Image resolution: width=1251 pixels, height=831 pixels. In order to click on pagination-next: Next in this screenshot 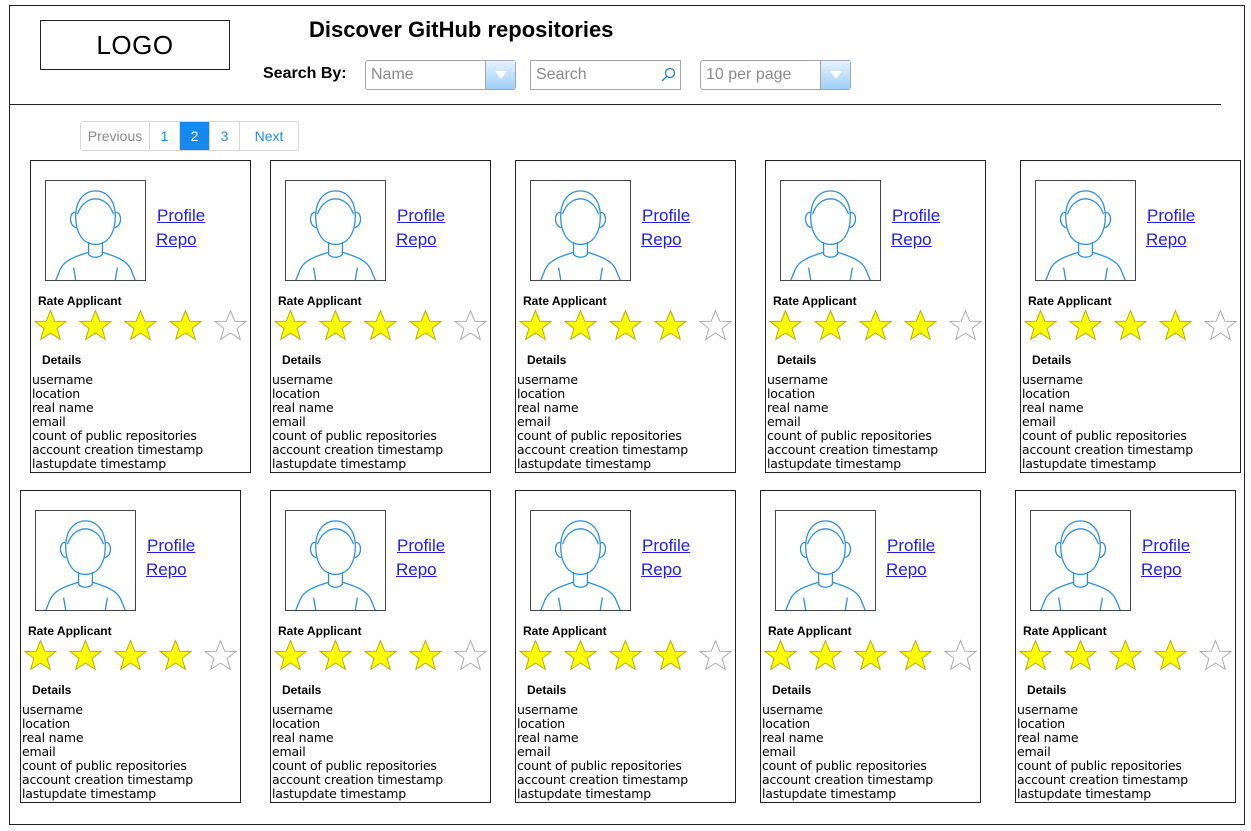, I will do `click(269, 136)`.